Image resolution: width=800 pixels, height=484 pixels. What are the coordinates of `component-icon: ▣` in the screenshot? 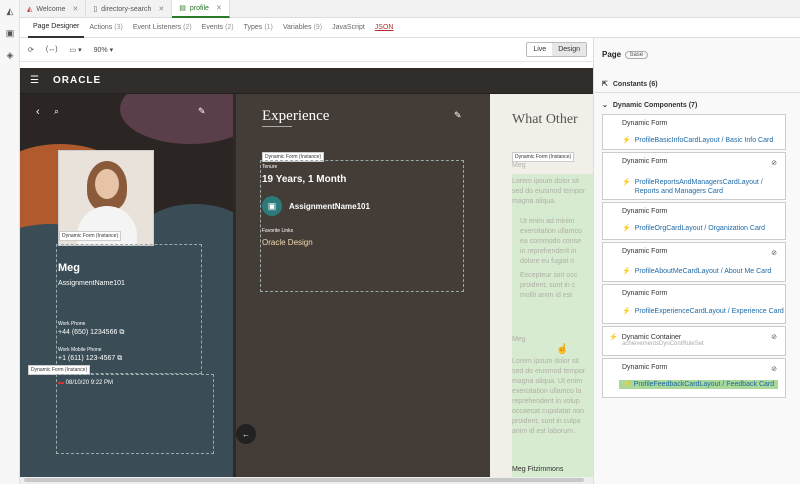 It's located at (10, 33).